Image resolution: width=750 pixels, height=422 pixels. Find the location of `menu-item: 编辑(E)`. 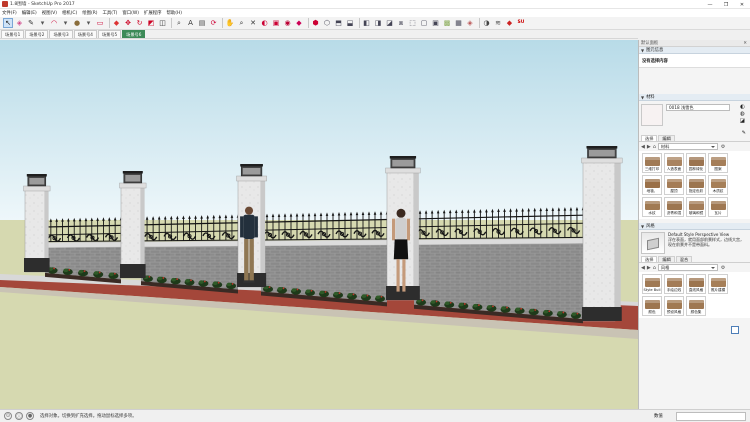

menu-item: 编辑(E) is located at coordinates (29, 13).